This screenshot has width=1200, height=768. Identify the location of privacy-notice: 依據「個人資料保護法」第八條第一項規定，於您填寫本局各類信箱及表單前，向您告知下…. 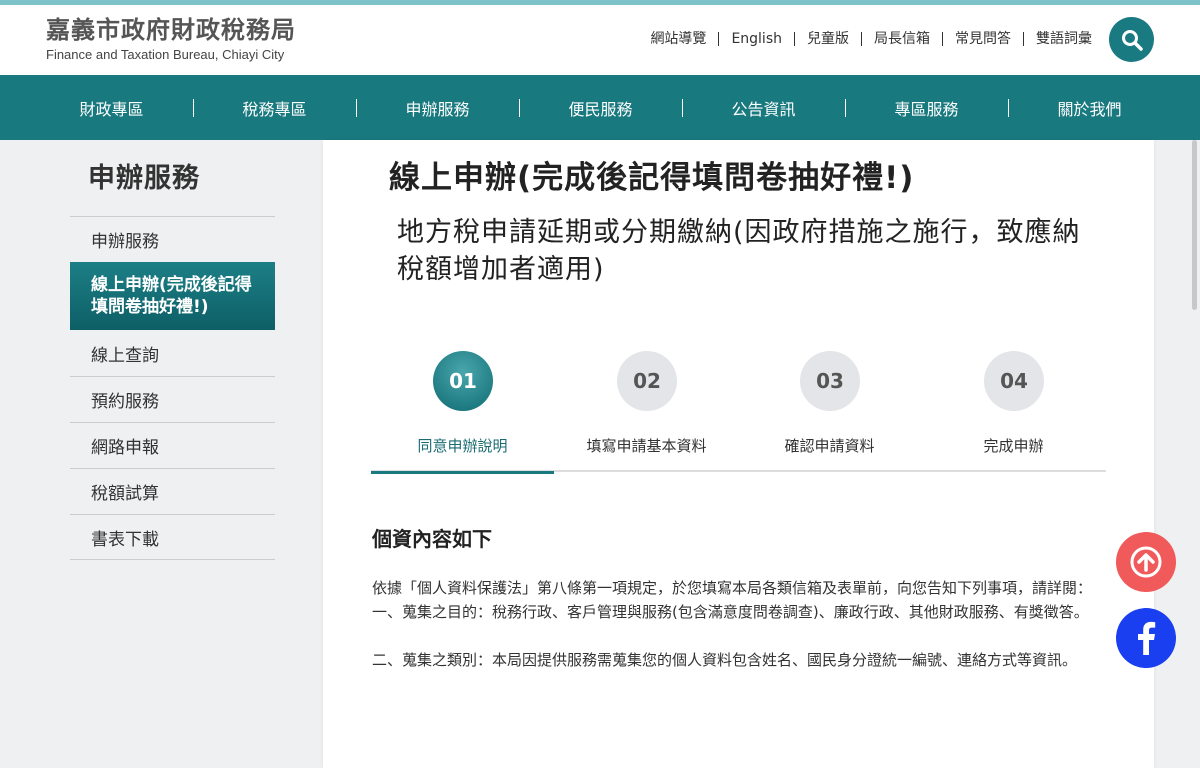
(739, 624).